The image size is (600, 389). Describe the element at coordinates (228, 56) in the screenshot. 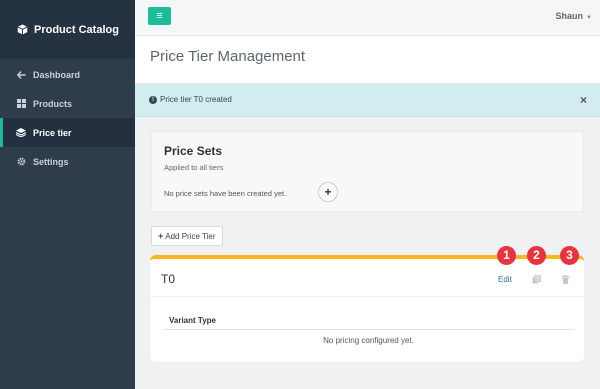

I see `page-title: Price Tier Management` at that location.